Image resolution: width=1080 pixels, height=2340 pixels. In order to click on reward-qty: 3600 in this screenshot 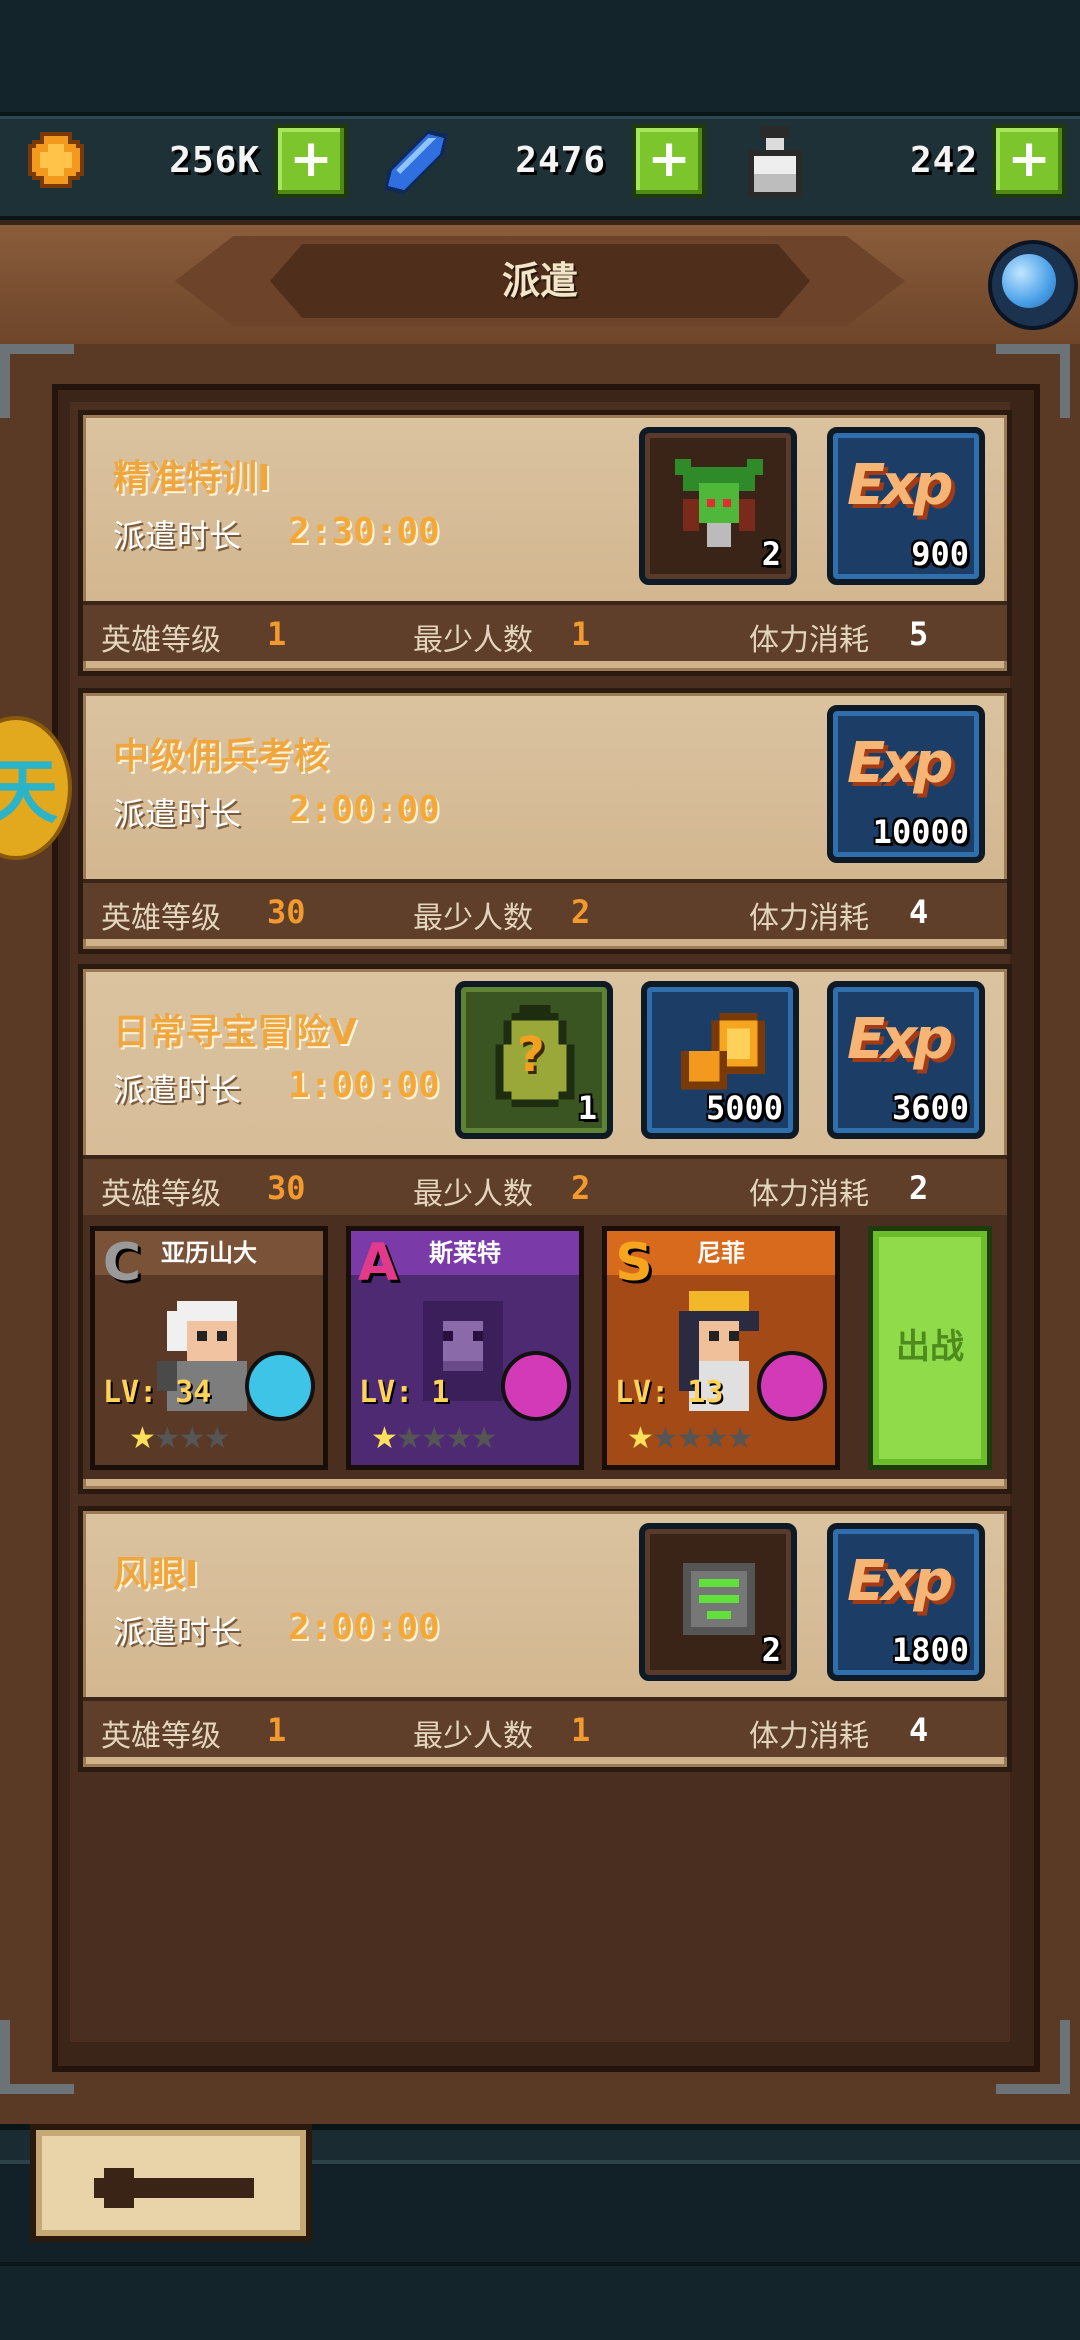, I will do `click(930, 1108)`.